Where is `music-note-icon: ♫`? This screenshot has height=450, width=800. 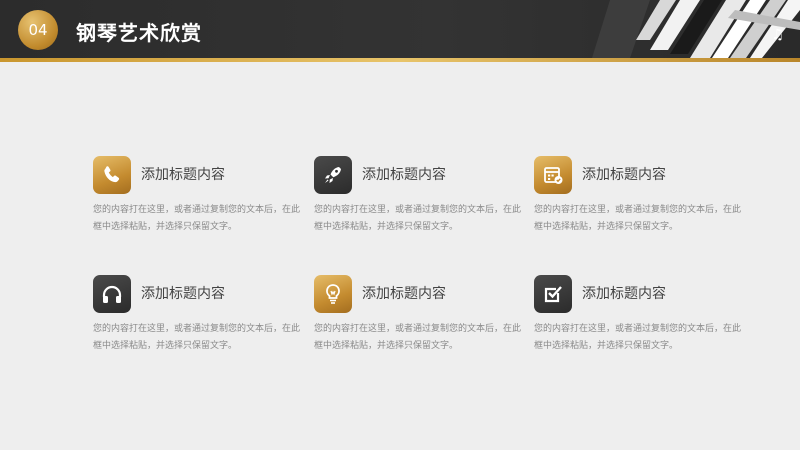 music-note-icon: ♫ is located at coordinates (777, 35).